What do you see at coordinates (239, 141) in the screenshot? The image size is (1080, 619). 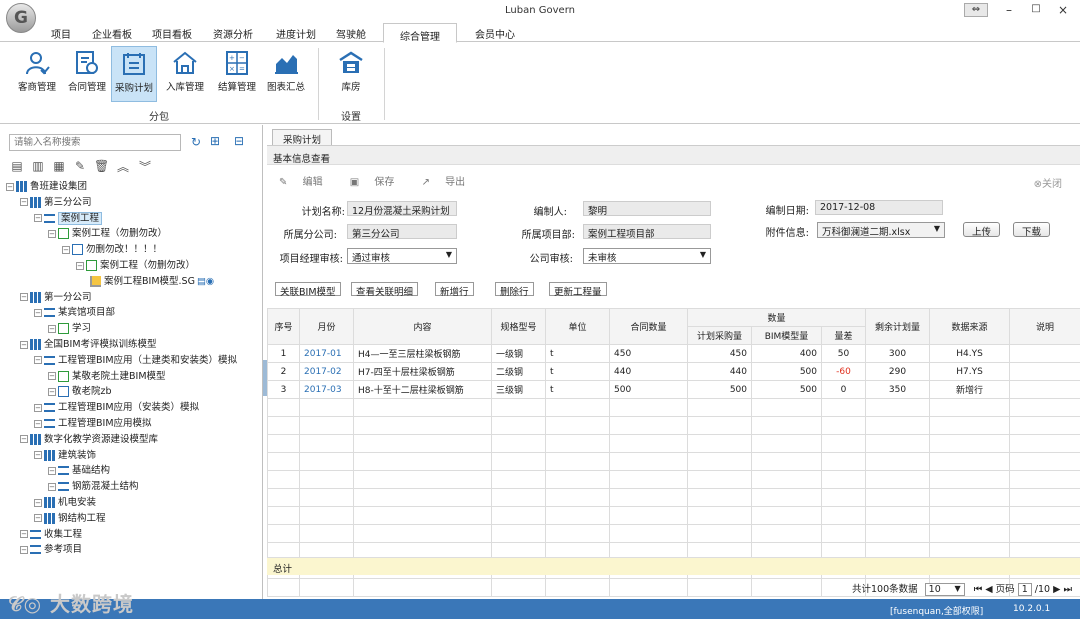 I see `collapse-all-icon: ⊟` at bounding box center [239, 141].